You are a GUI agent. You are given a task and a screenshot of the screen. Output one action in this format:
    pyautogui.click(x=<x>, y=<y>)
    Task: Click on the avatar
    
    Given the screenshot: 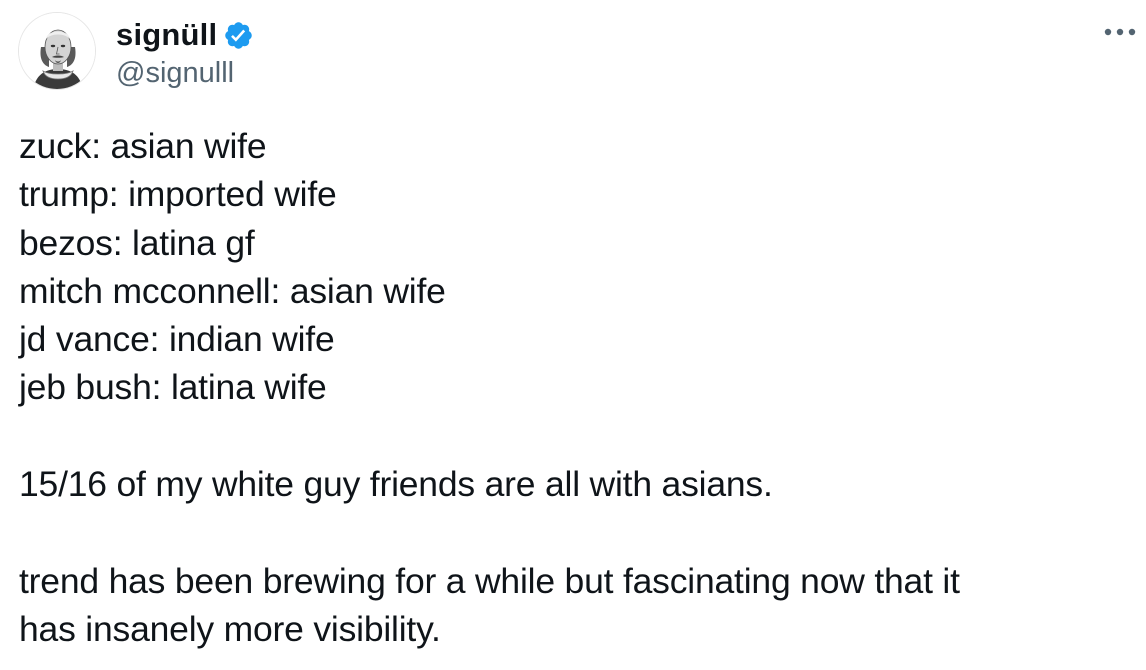 What is the action you would take?
    pyautogui.click(x=57, y=51)
    